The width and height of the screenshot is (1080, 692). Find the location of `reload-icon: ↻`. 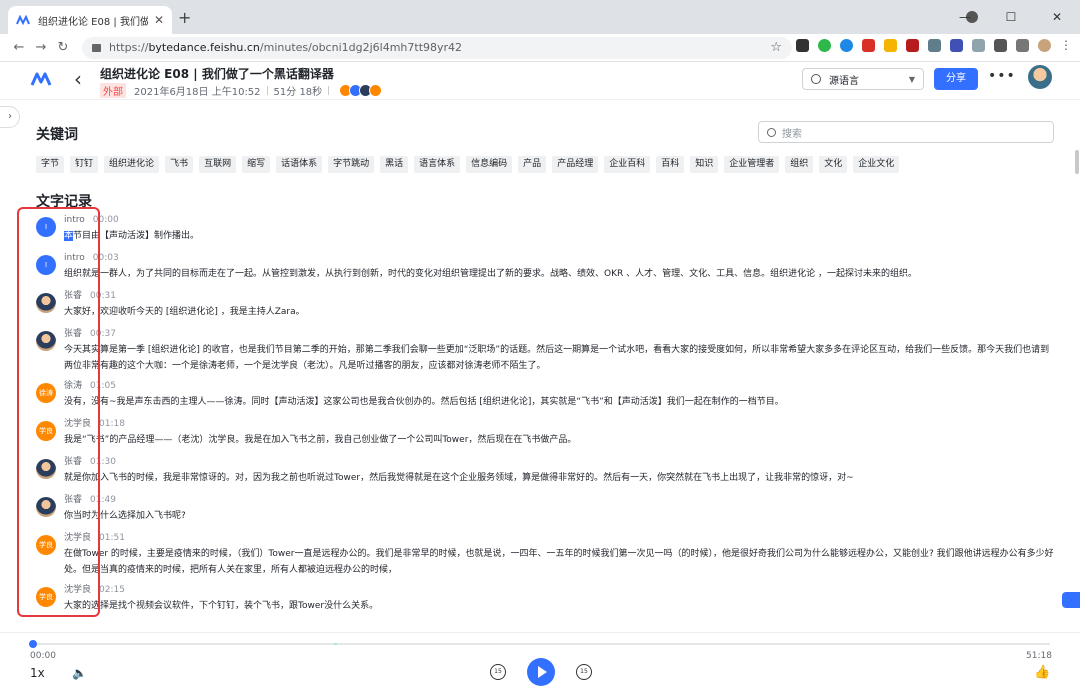

reload-icon: ↻ is located at coordinates (63, 47).